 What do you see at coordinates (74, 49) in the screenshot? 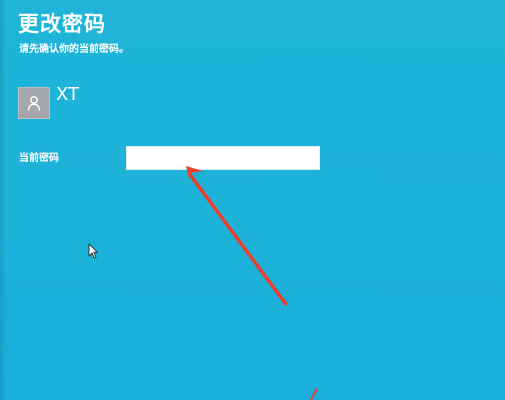
I see `page-subtitle: 请先确认你的当前密码。` at bounding box center [74, 49].